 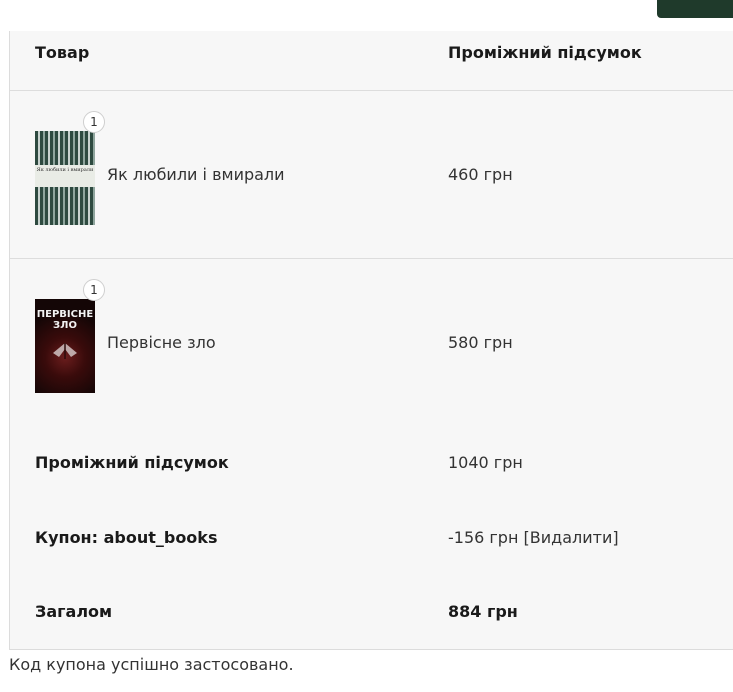 I want to click on coupon-row-value: -156 грн [Видалити], so click(x=533, y=537).